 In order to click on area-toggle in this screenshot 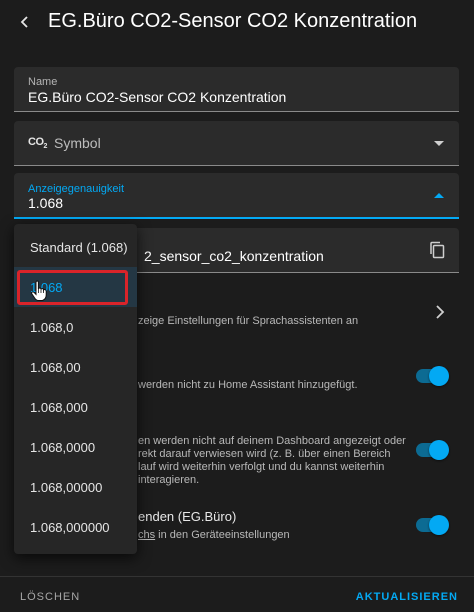, I will do `click(432, 525)`.